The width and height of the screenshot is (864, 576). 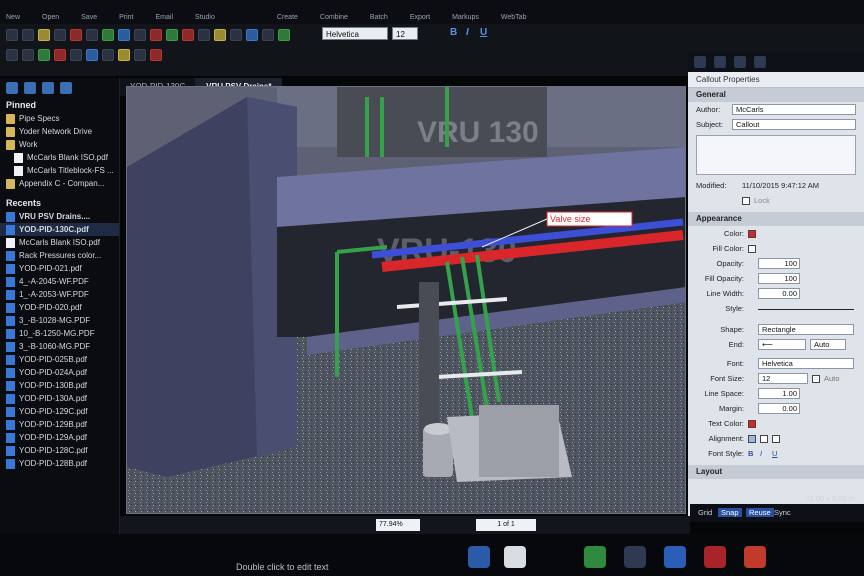 I want to click on recent-file-item: YOD-PID-025B.pdf, so click(x=59, y=359).